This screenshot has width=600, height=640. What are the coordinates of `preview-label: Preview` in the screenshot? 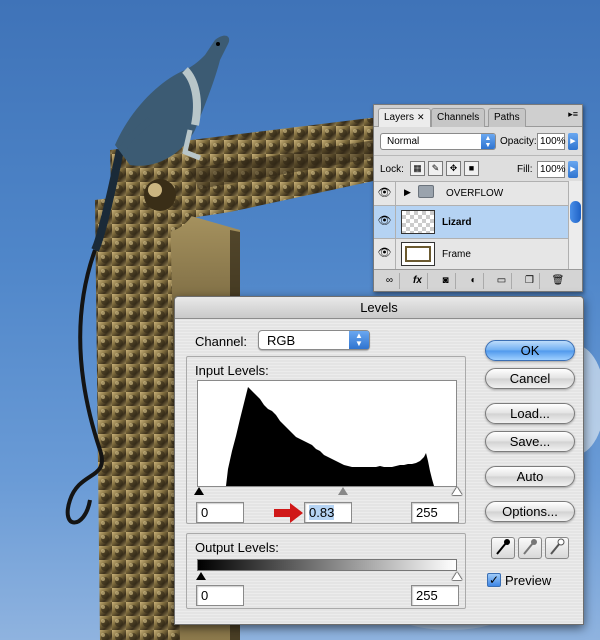 It's located at (528, 580).